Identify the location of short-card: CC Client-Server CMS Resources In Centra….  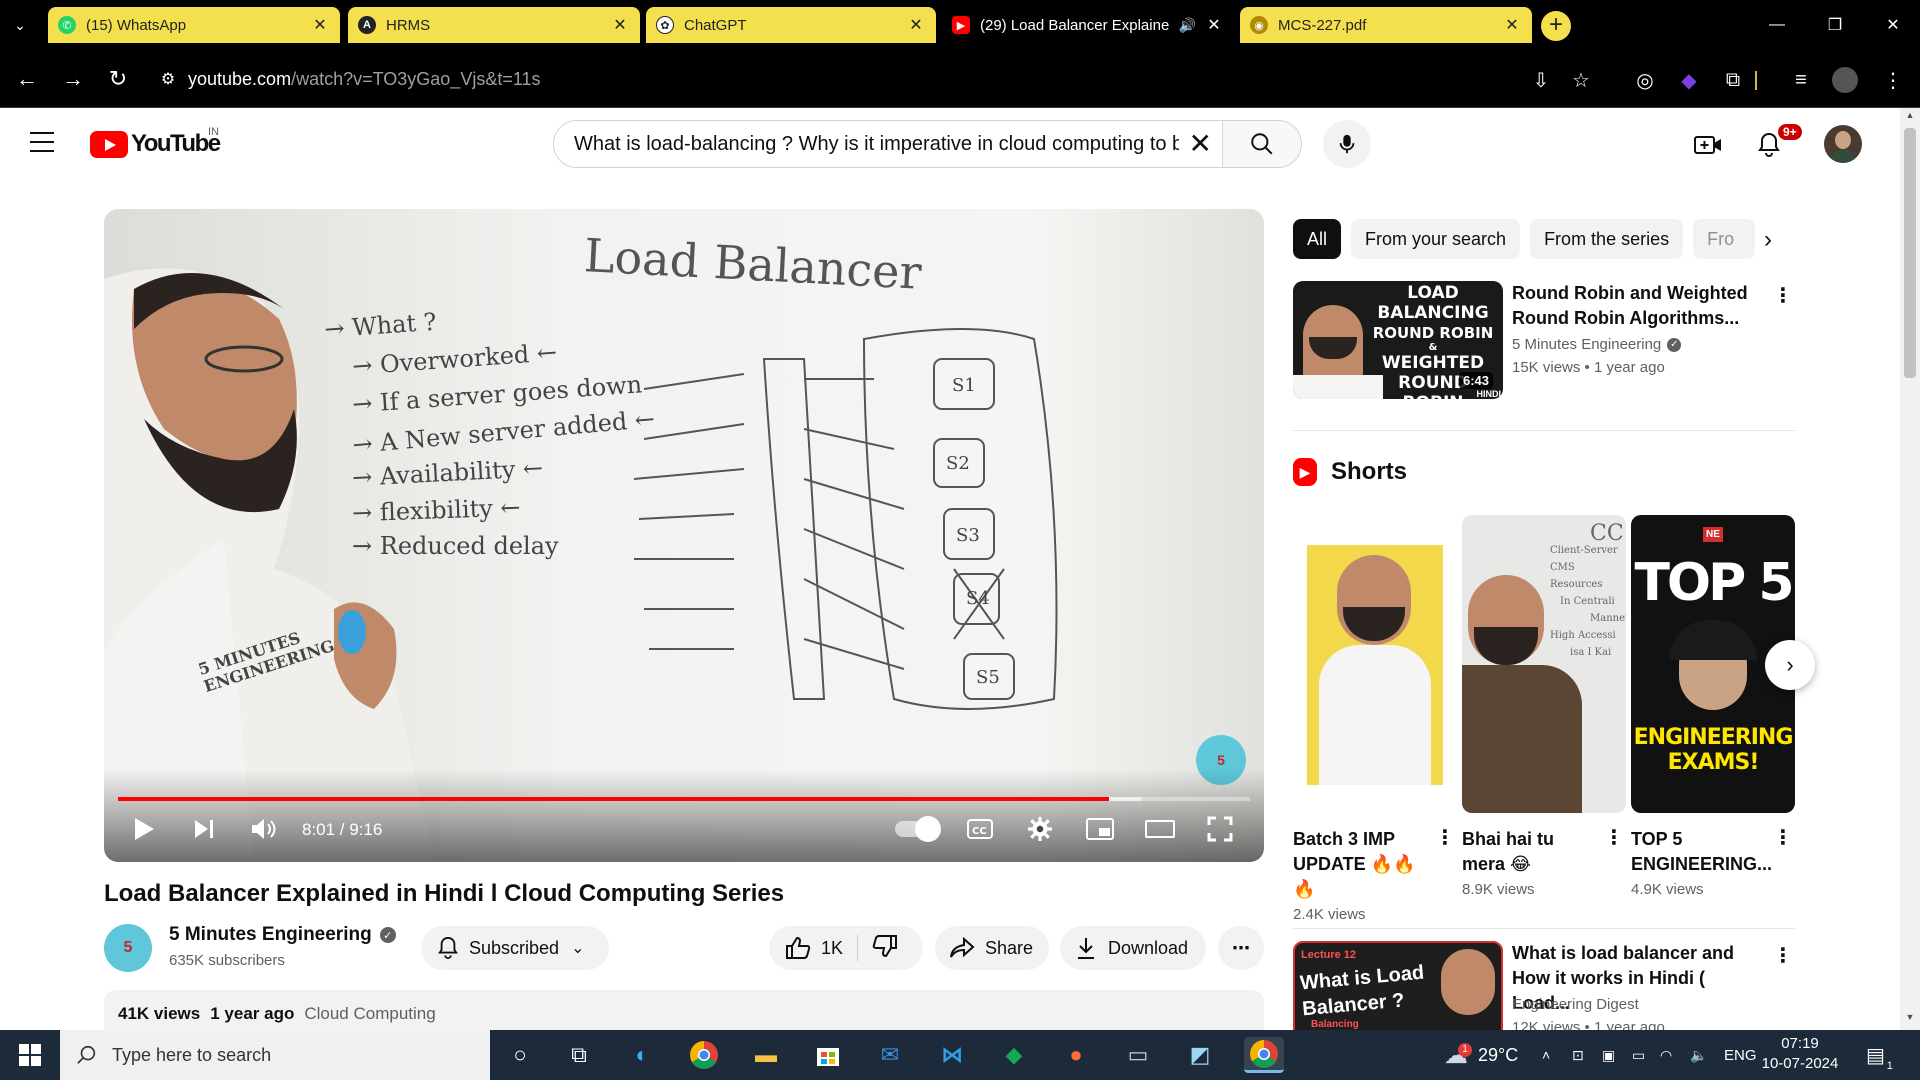
(1544, 706).